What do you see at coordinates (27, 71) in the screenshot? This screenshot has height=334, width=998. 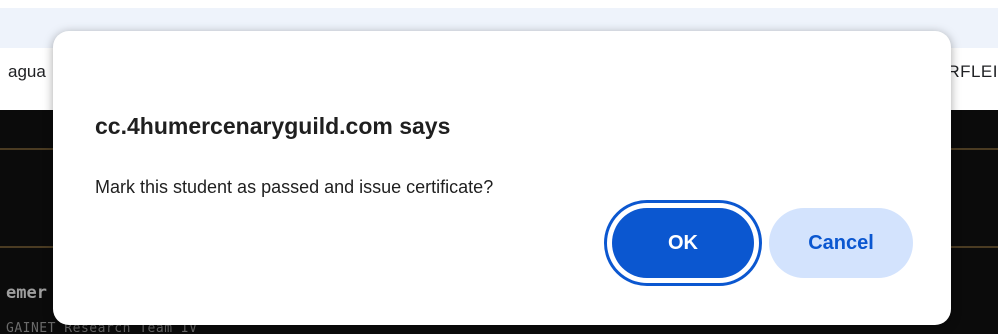 I see `background-nav-text-left: agua` at bounding box center [27, 71].